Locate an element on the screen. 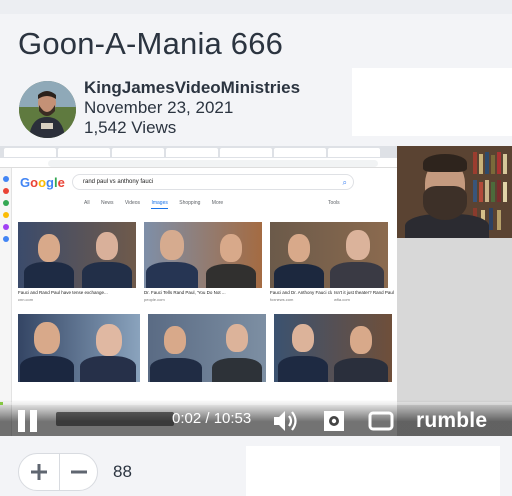  volume-icon is located at coordinates (285, 421).